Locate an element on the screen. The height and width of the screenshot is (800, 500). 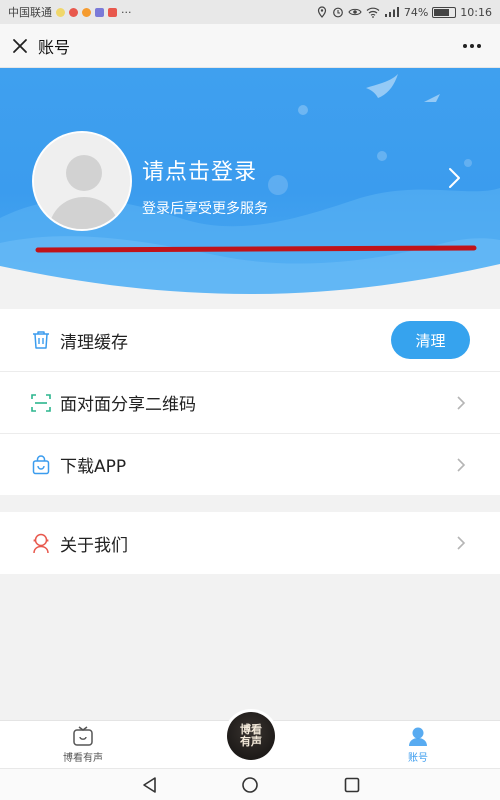
more-dots-icon is located at coordinates (472, 46).